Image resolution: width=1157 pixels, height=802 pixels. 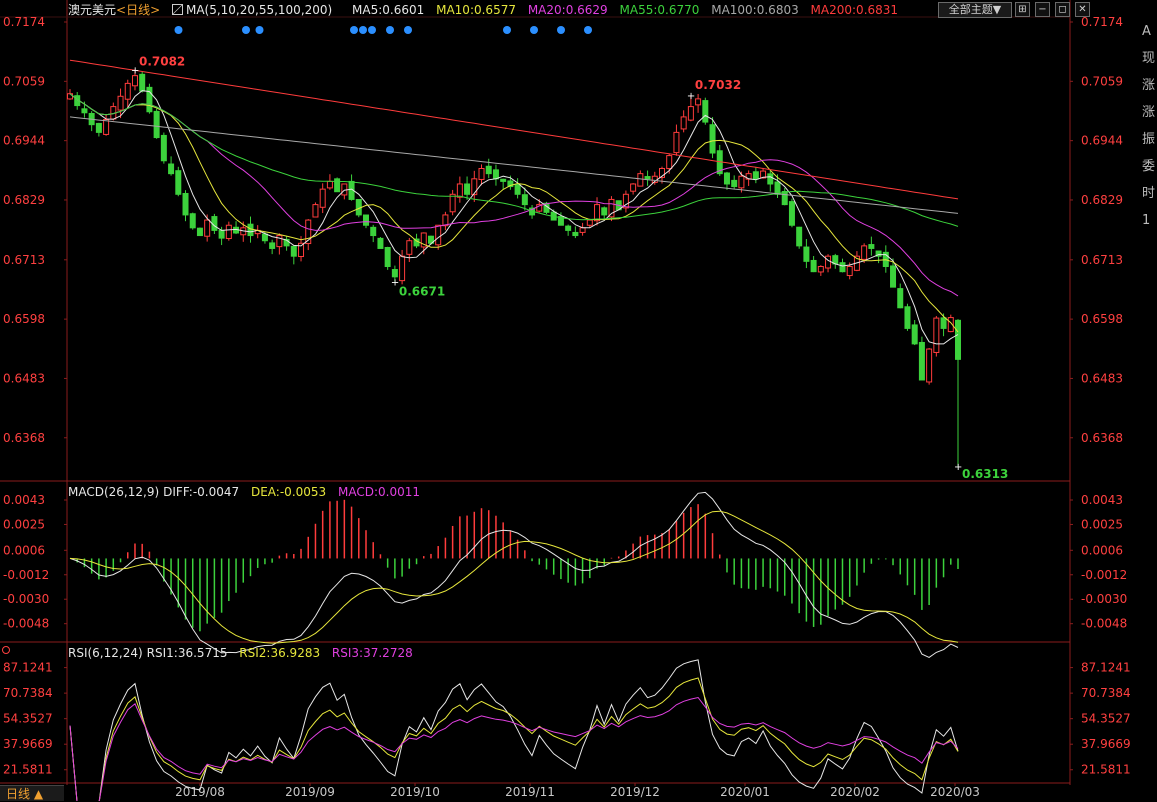 What do you see at coordinates (1102, 378) in the screenshot?
I see `y-tick-label-right: 0.6483` at bounding box center [1102, 378].